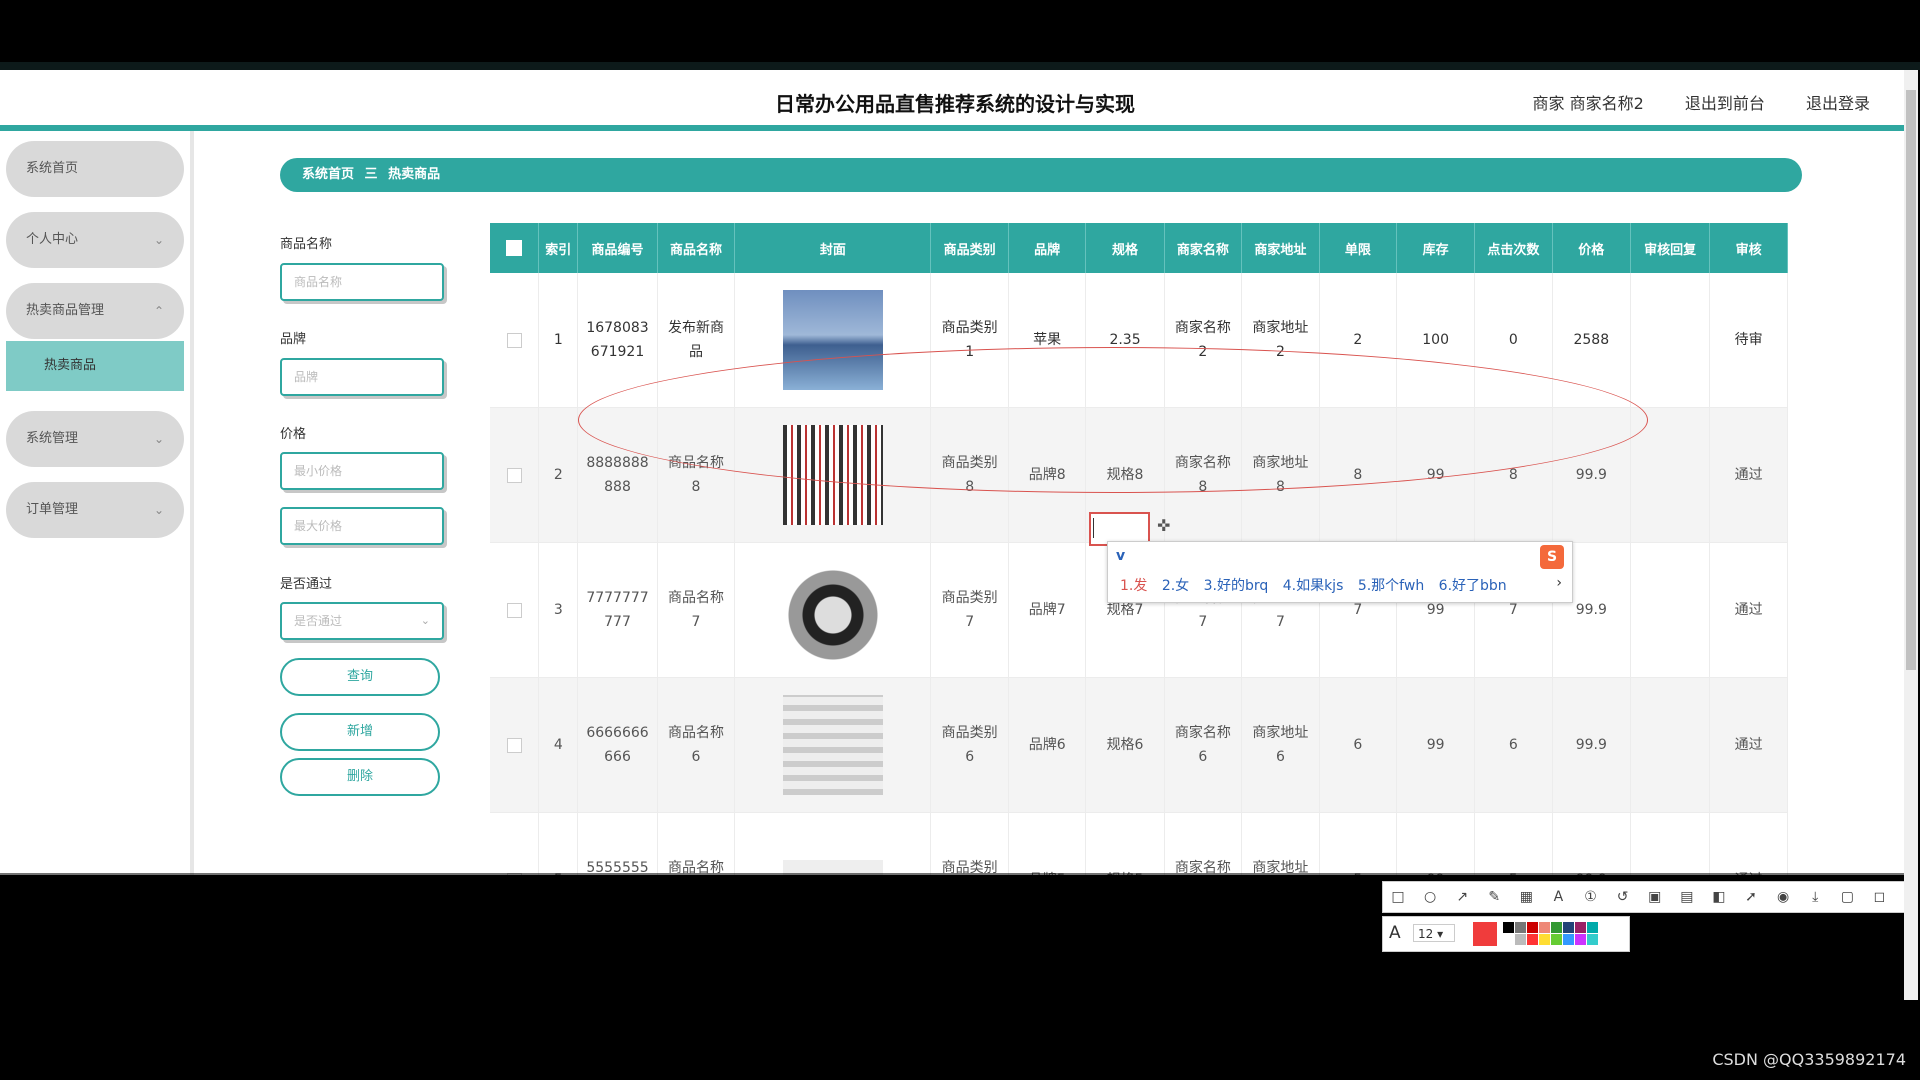 The width and height of the screenshot is (1920, 1080). What do you see at coordinates (95, 510) in the screenshot?
I see `sidebar-item-orders: 订单管理 ⌄` at bounding box center [95, 510].